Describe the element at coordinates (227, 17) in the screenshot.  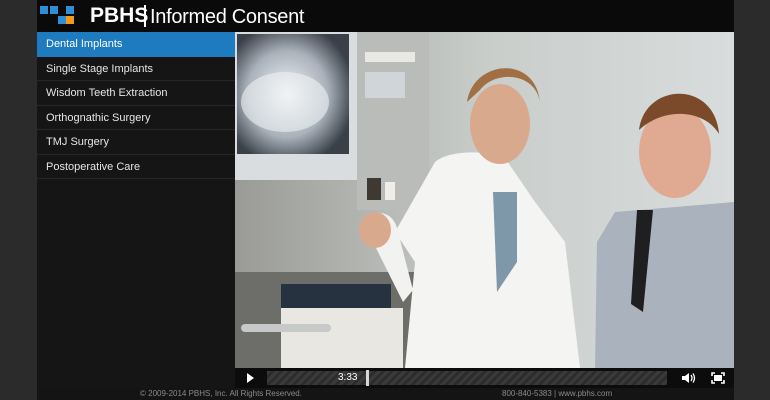
I see `page-title: Informed Consent` at that location.